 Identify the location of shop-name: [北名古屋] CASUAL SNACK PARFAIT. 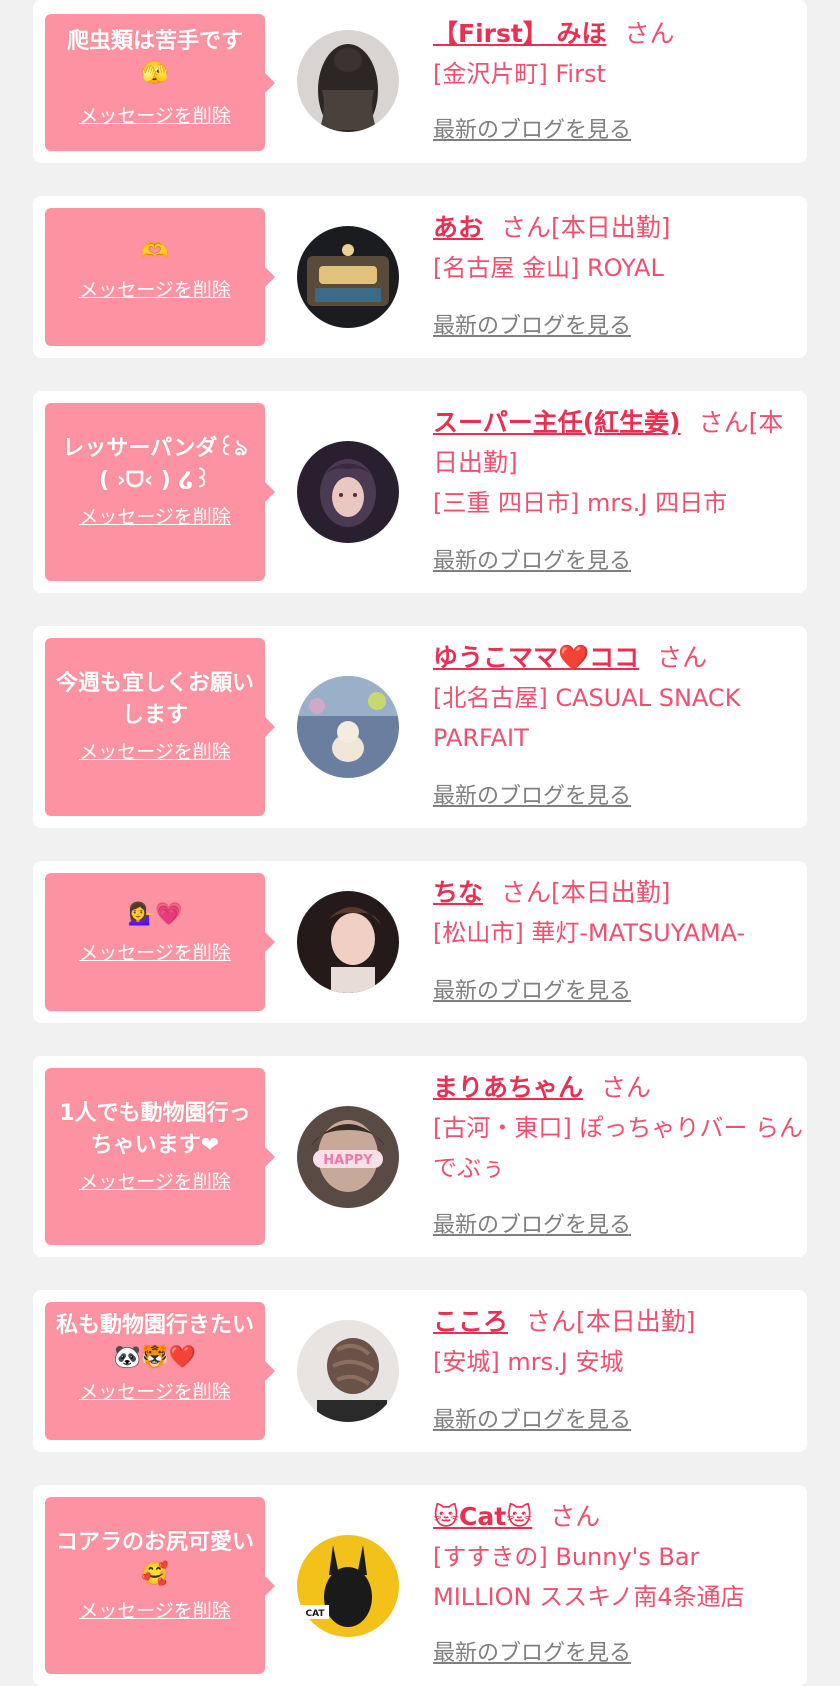
(587, 718).